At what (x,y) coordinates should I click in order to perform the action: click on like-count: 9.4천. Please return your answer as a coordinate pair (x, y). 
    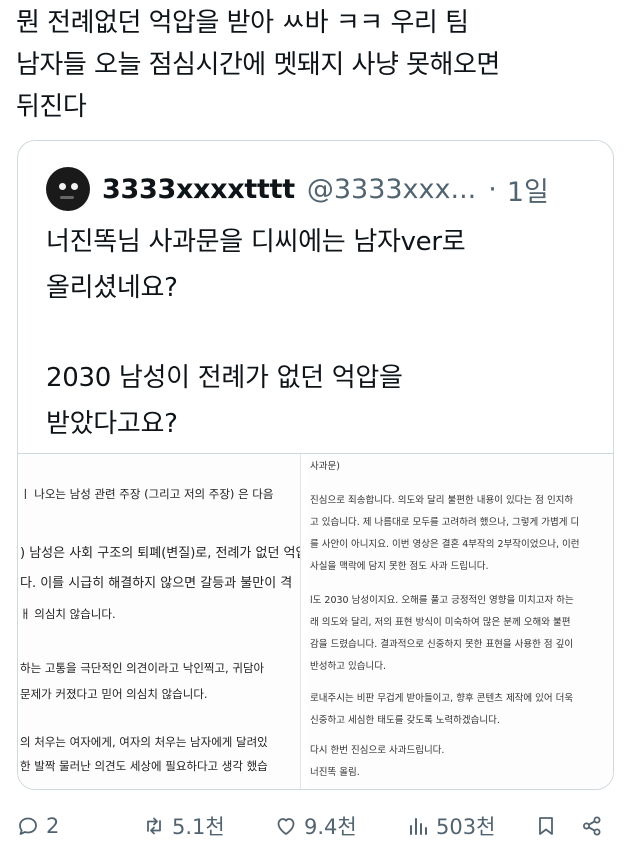
    Looking at the image, I should click on (330, 827).